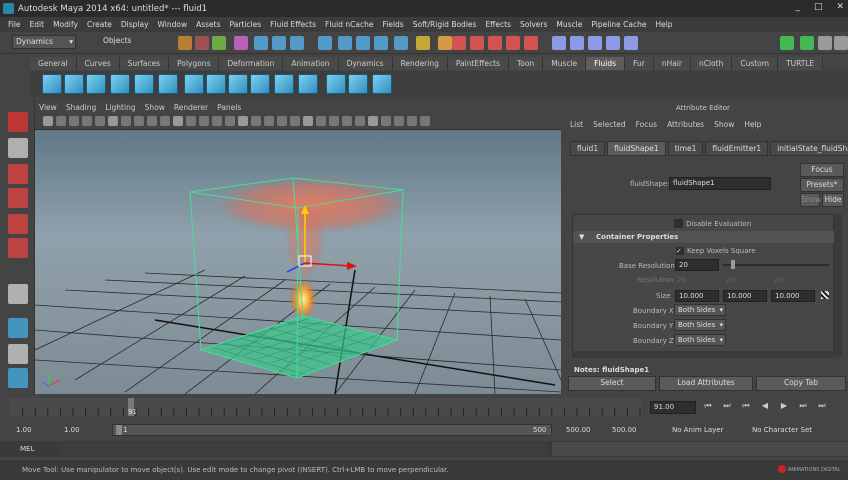 The height and width of the screenshot is (480, 848). Describe the element at coordinates (646, 124) in the screenshot. I see `attr-menu-focus: Focus` at that location.